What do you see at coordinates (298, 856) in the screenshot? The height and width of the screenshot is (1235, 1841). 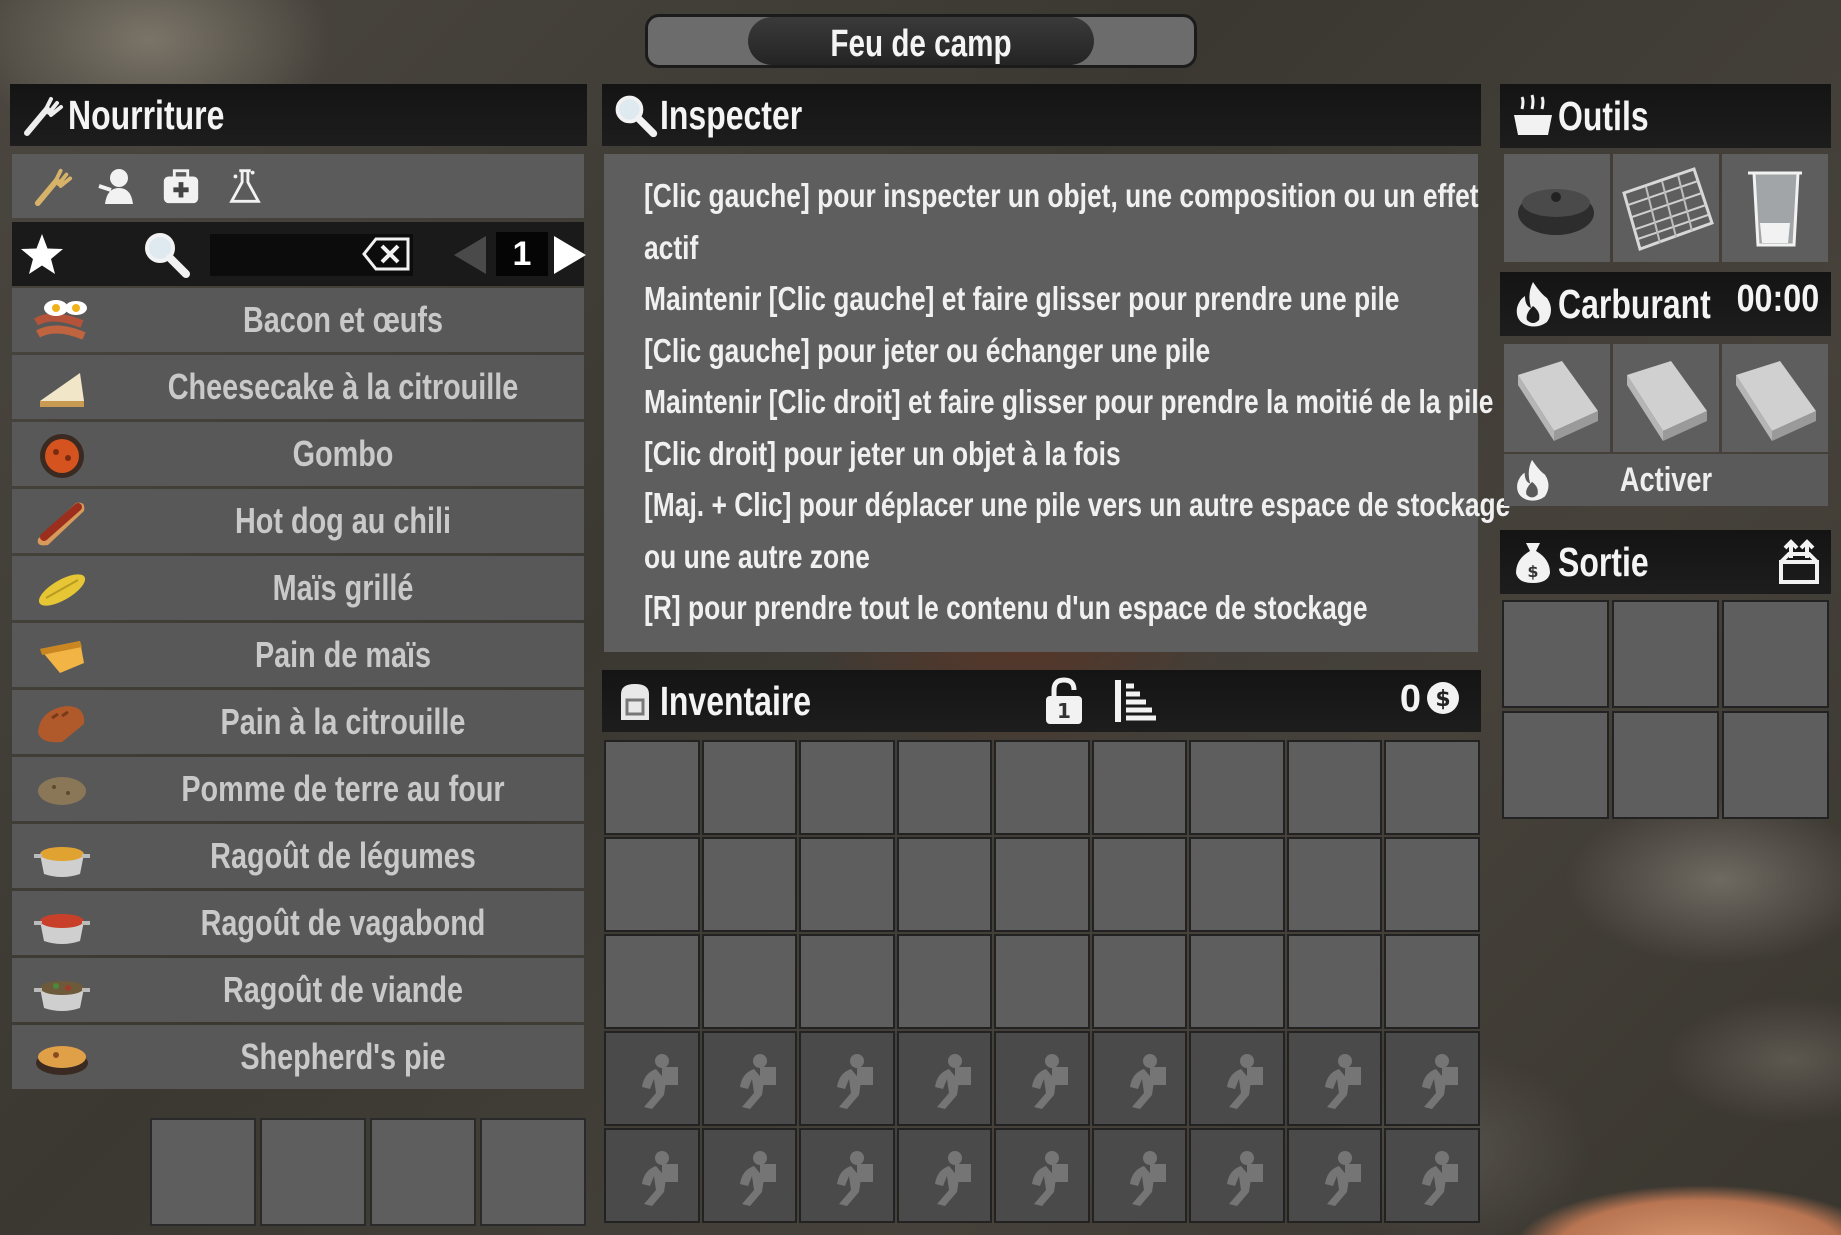 I see `recipe-item: Ragoût de légumes` at bounding box center [298, 856].